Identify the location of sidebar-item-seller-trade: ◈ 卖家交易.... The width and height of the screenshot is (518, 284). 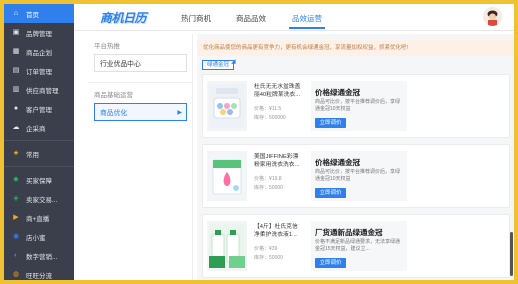
(39, 198).